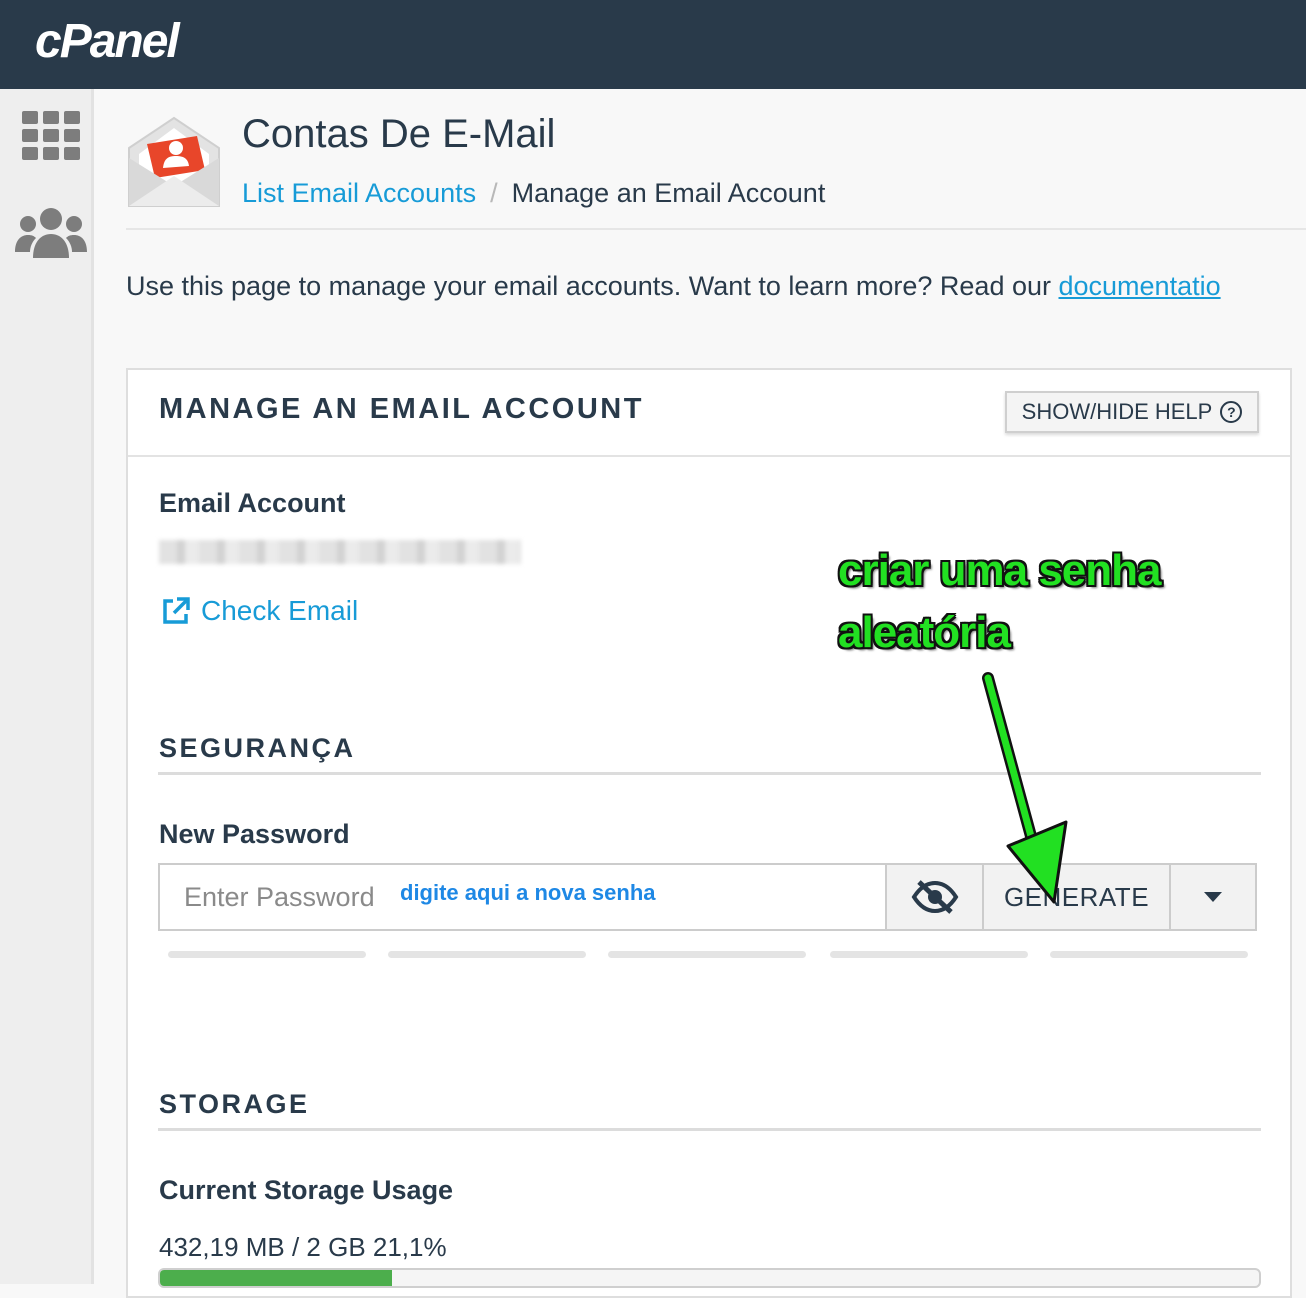  What do you see at coordinates (668, 193) in the screenshot?
I see `breadcrumb-current: Manage an Email Account` at bounding box center [668, 193].